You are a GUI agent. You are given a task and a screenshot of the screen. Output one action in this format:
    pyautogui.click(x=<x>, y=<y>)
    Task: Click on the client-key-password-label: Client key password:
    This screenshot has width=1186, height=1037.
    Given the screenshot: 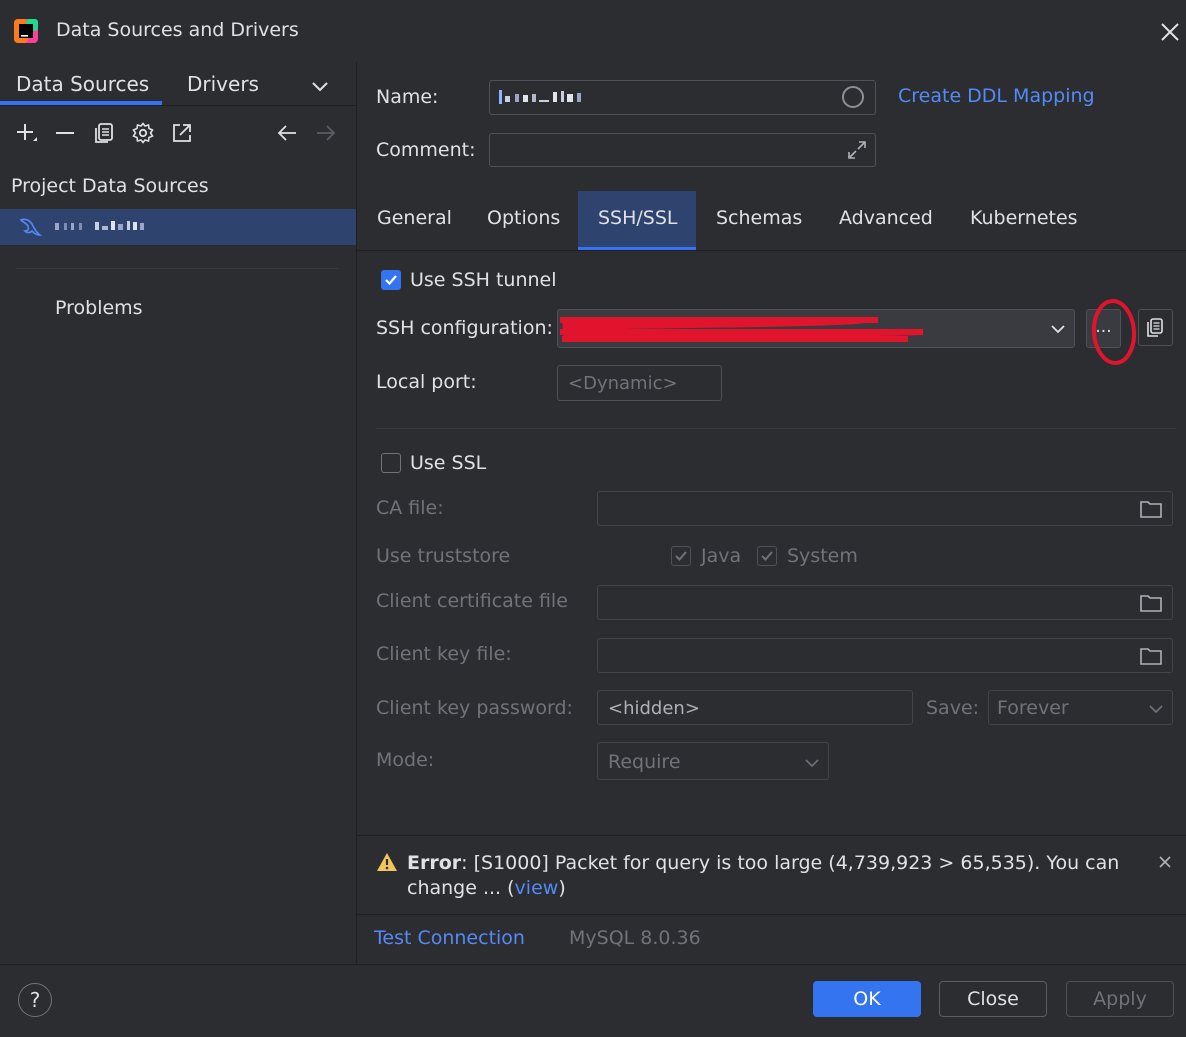 What is the action you would take?
    pyautogui.click(x=474, y=708)
    